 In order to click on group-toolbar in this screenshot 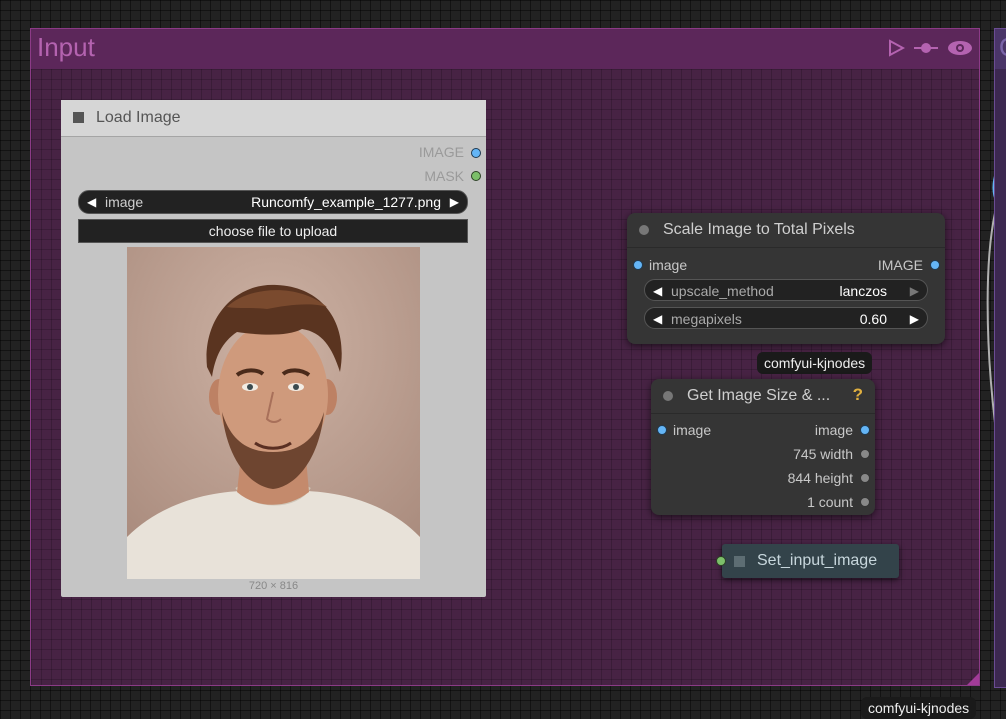, I will do `click(930, 48)`.